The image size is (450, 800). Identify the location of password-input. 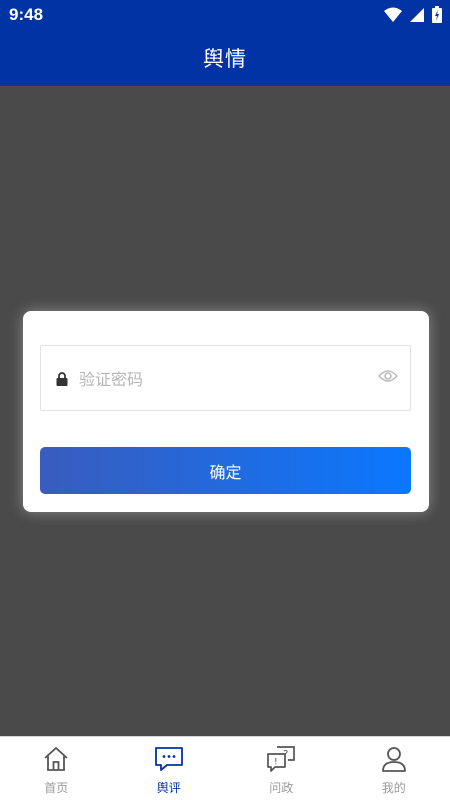
(219, 379).